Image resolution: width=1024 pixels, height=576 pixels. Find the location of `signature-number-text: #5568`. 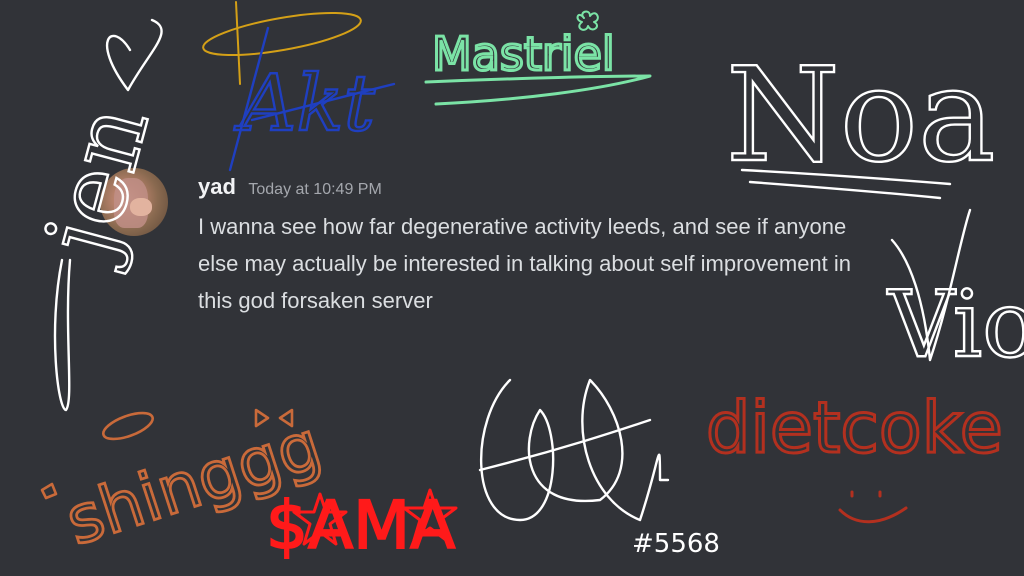

signature-number-text: #5568 is located at coordinates (676, 544).